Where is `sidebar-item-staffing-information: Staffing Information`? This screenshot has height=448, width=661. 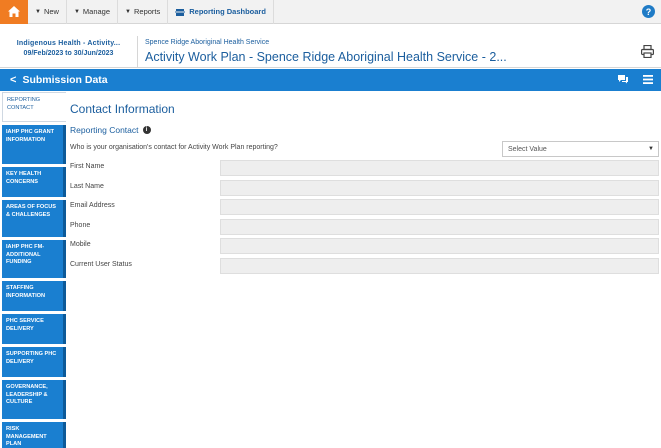 sidebar-item-staffing-information: Staffing Information is located at coordinates (34, 296).